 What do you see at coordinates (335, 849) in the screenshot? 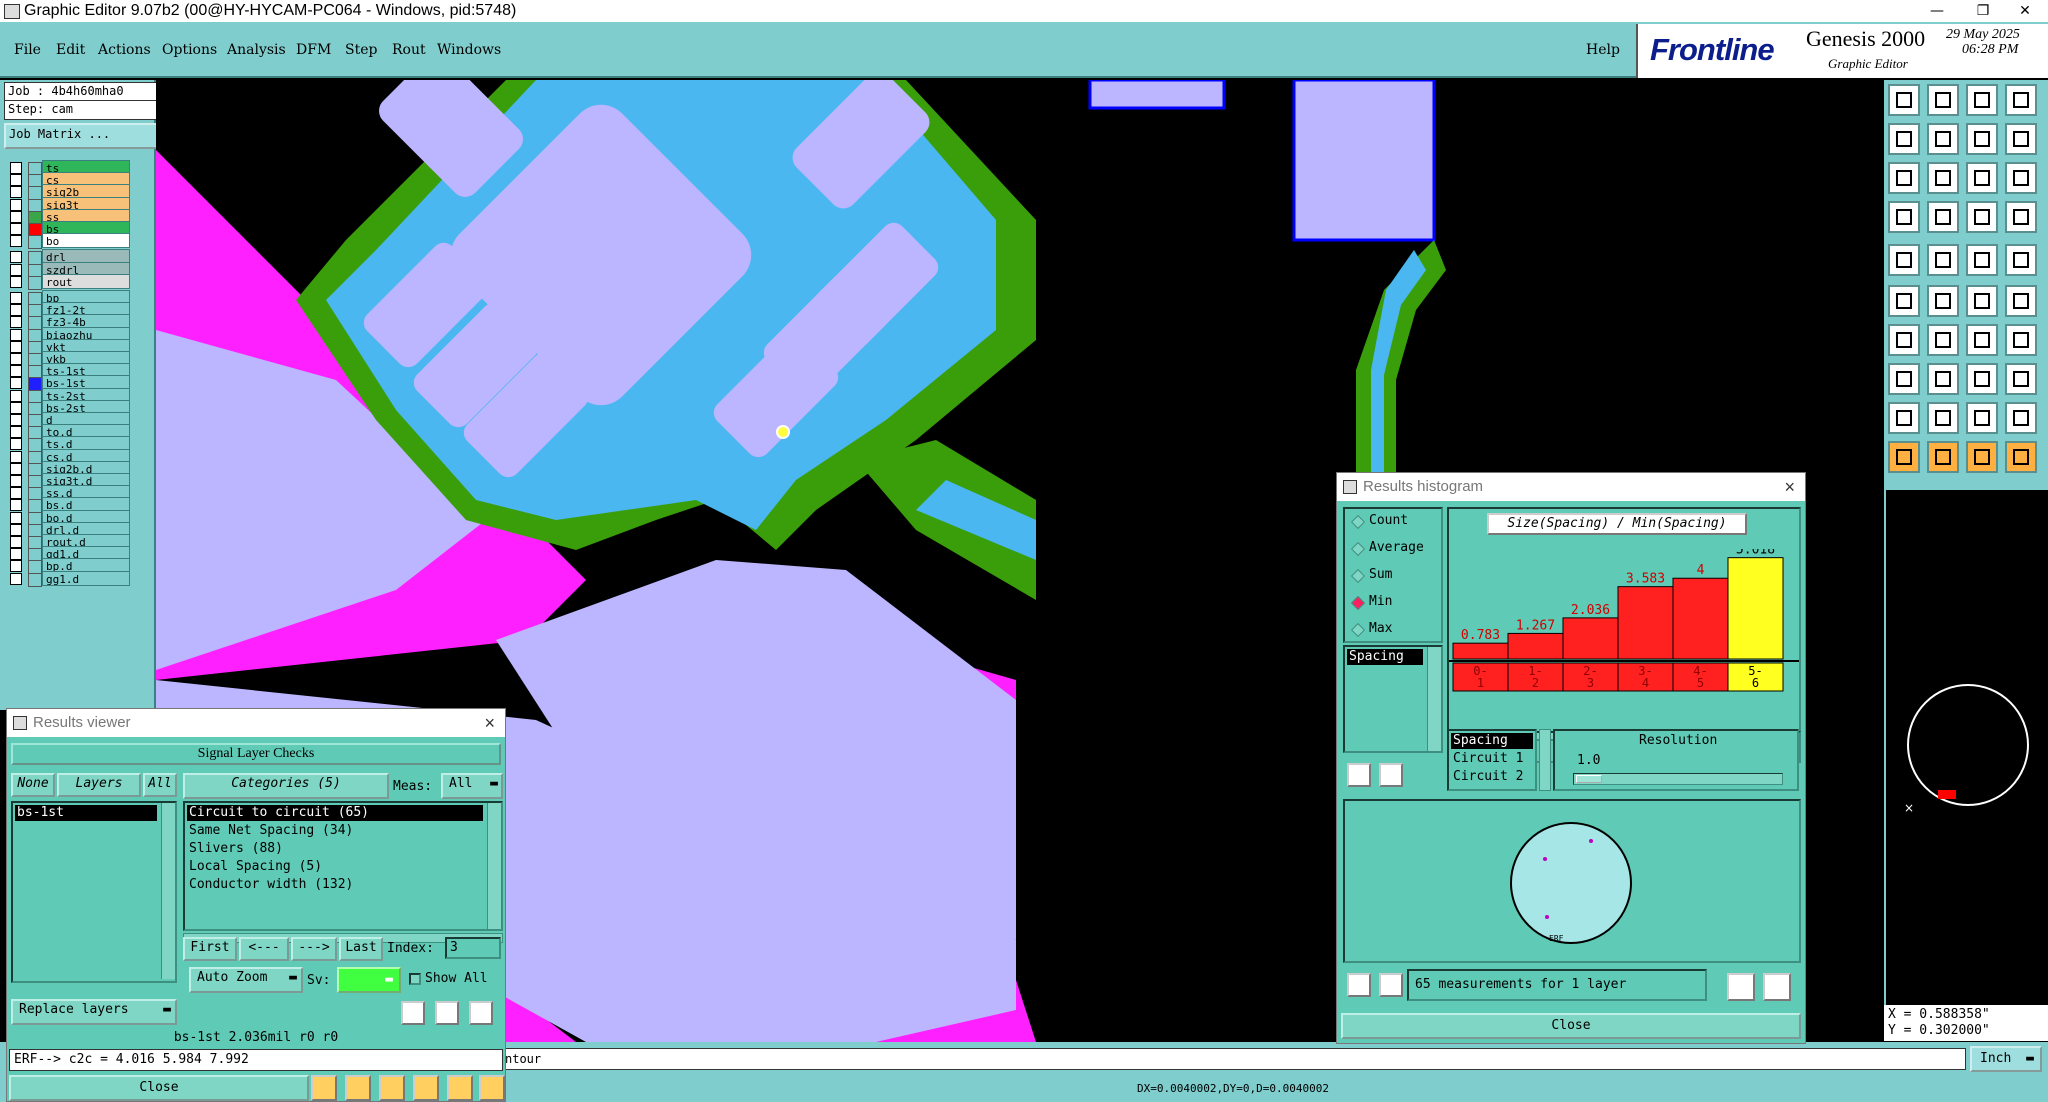
I see `category-item: Slivers (88)` at bounding box center [335, 849].